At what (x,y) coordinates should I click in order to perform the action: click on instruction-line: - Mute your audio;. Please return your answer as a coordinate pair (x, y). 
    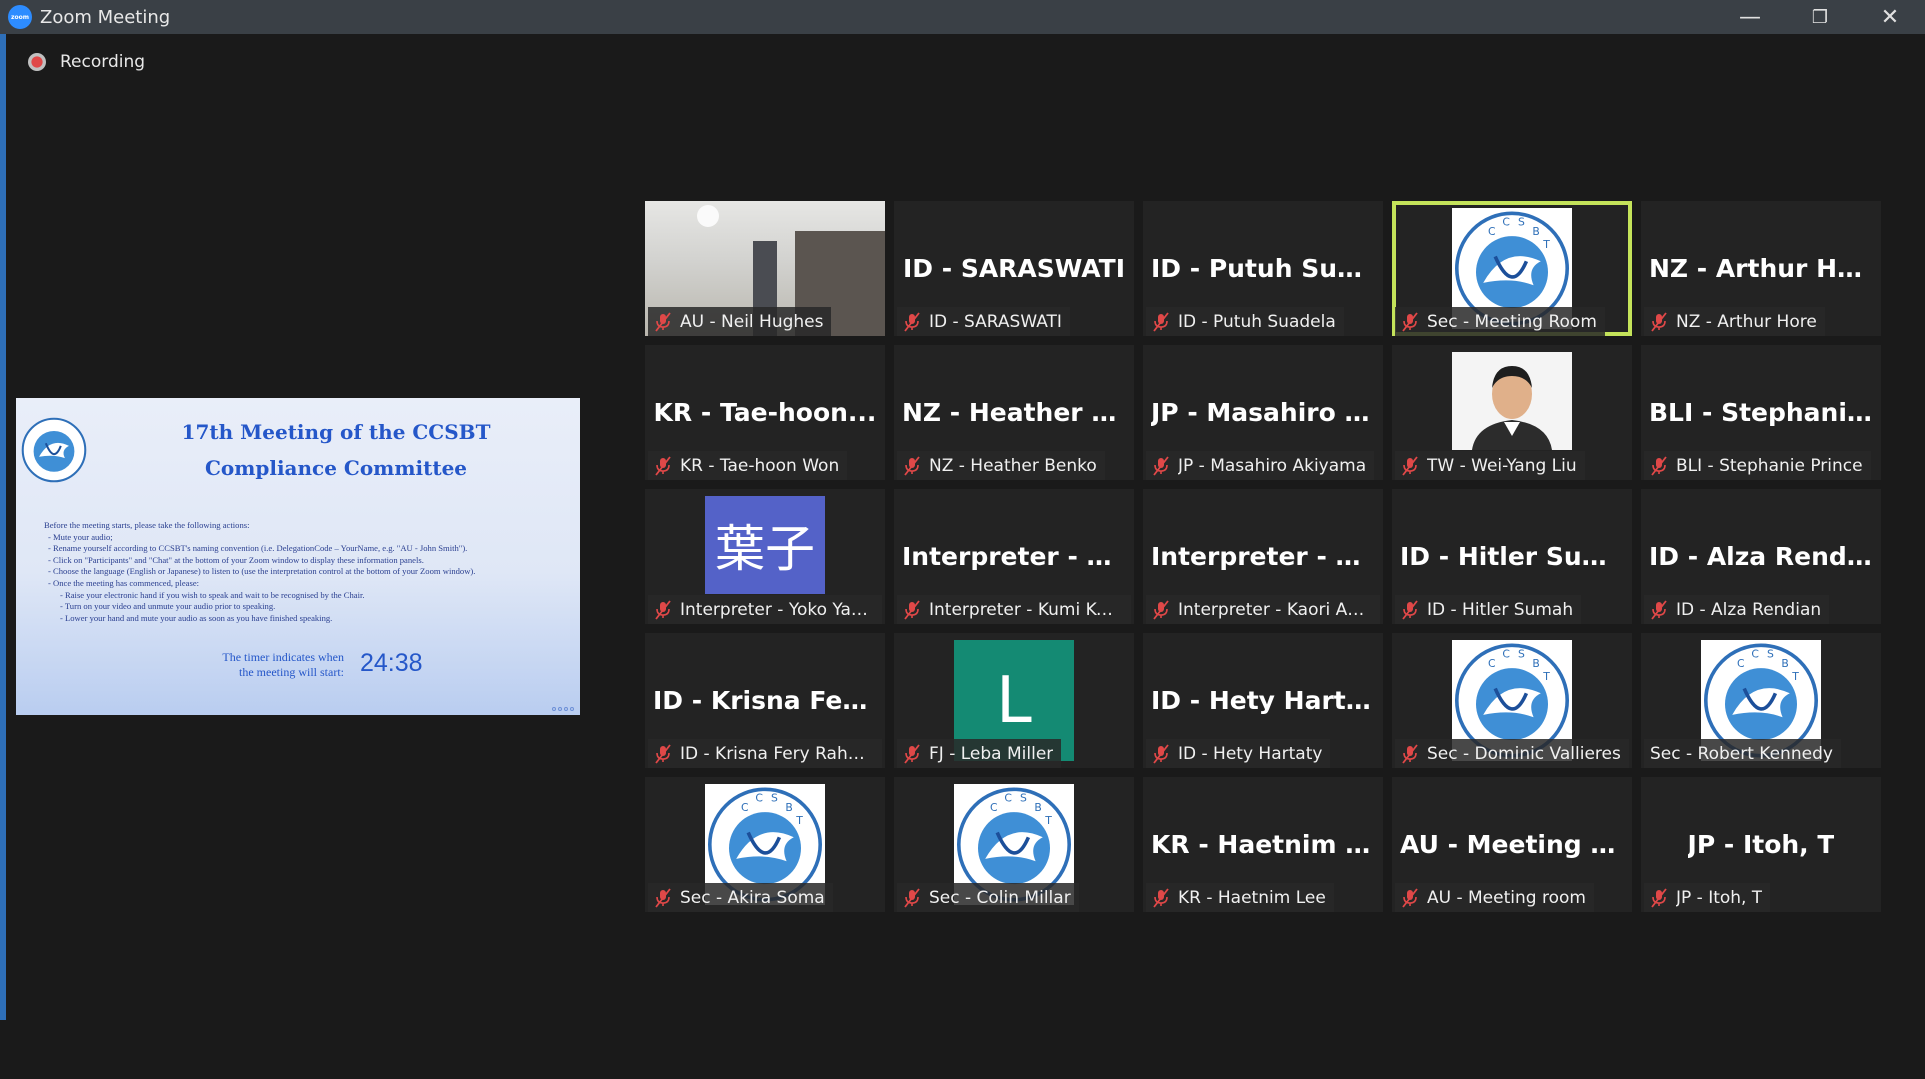
    Looking at the image, I should click on (80, 536).